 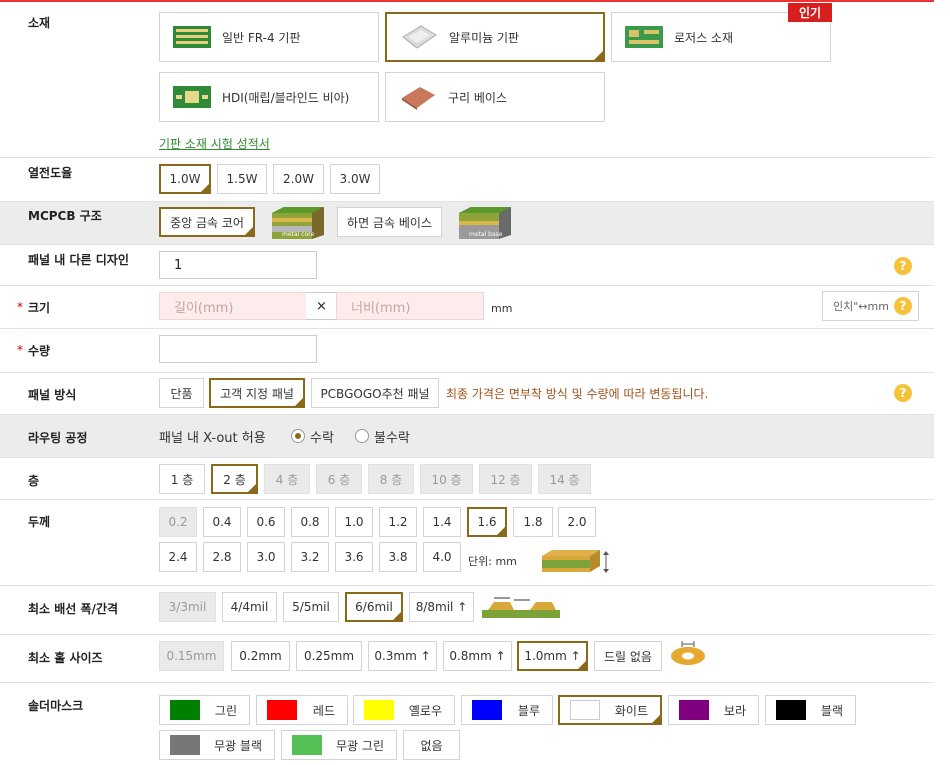 I want to click on thermal-option: 1.5W, so click(x=242, y=179).